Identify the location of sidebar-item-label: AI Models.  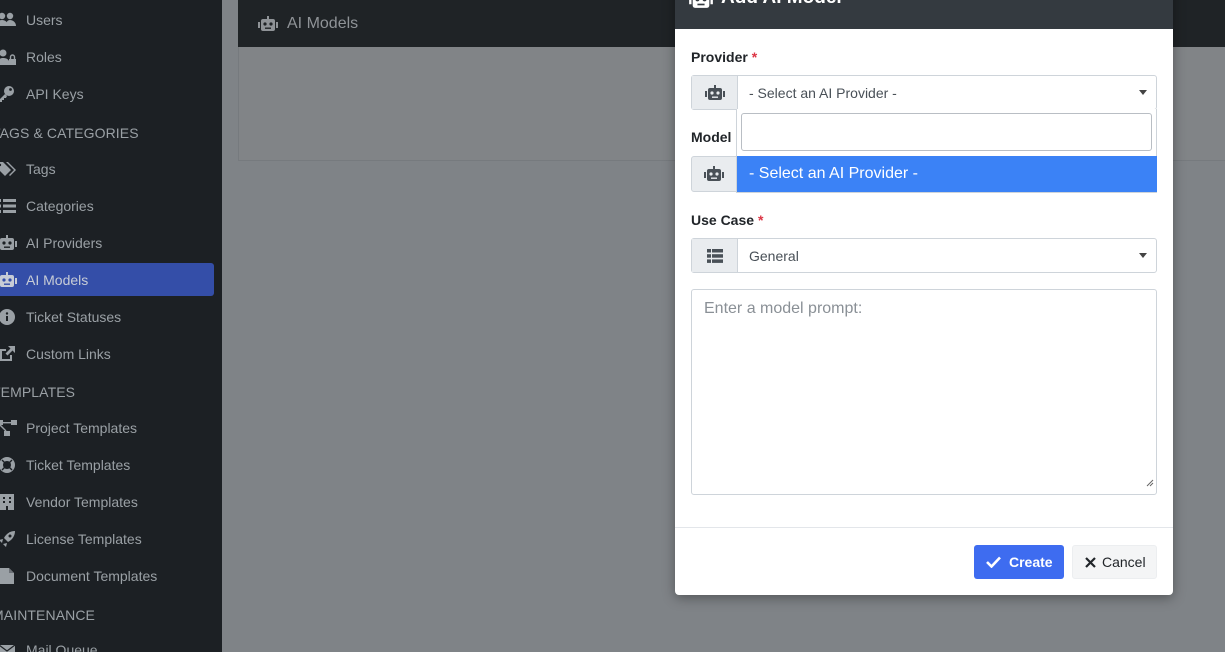
(57, 279).